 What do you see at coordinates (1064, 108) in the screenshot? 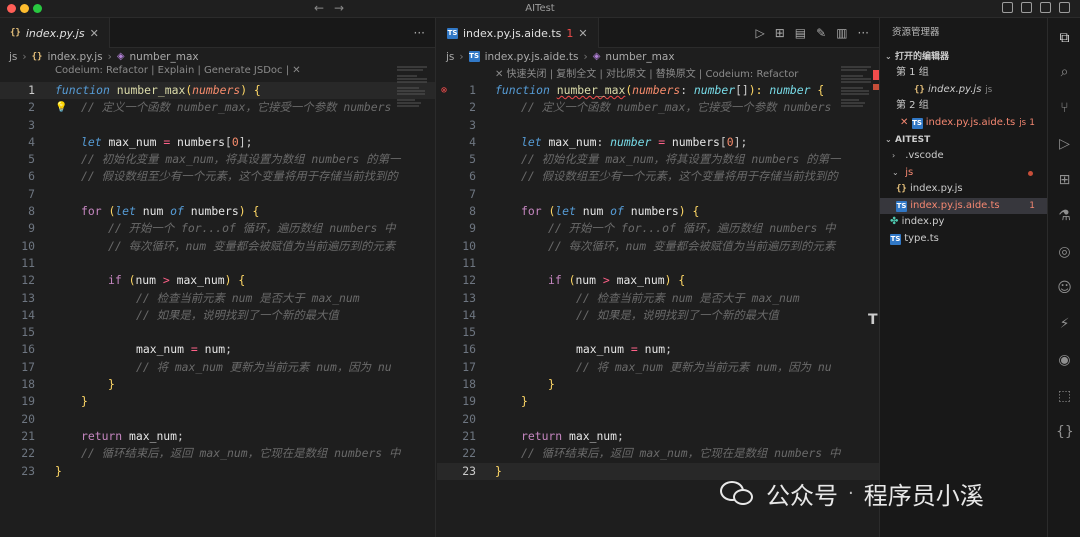
I see `source-control-icon: ⑂` at bounding box center [1064, 108].